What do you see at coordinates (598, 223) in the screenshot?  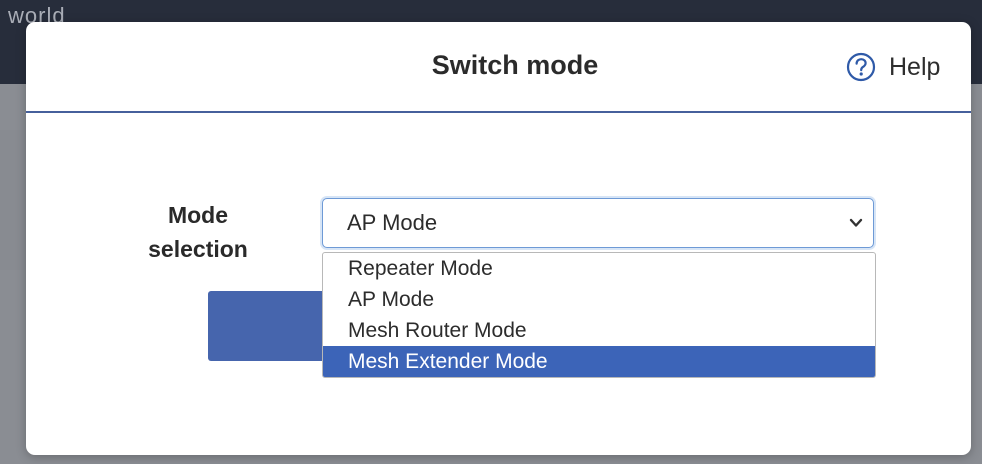 I see `mode-select: AP Mode` at bounding box center [598, 223].